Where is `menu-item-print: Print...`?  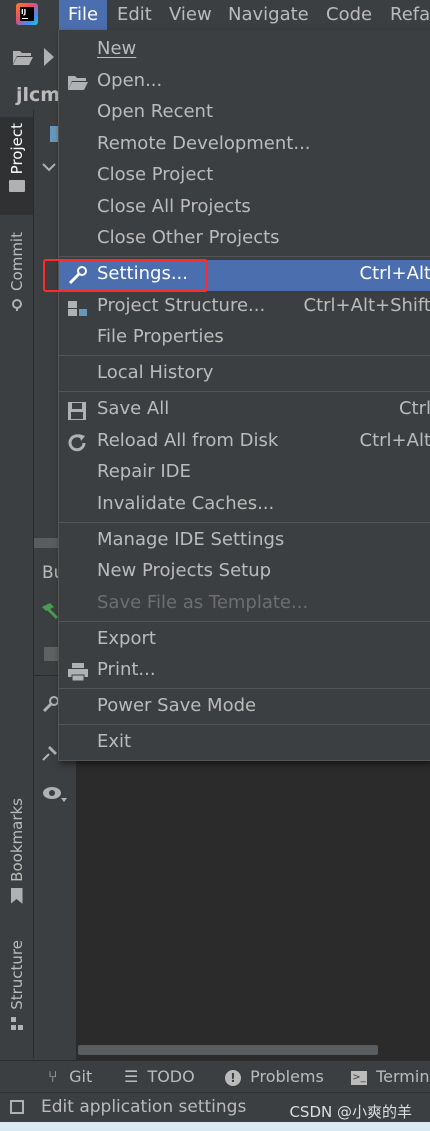 menu-item-print: Print... is located at coordinates (244, 671).